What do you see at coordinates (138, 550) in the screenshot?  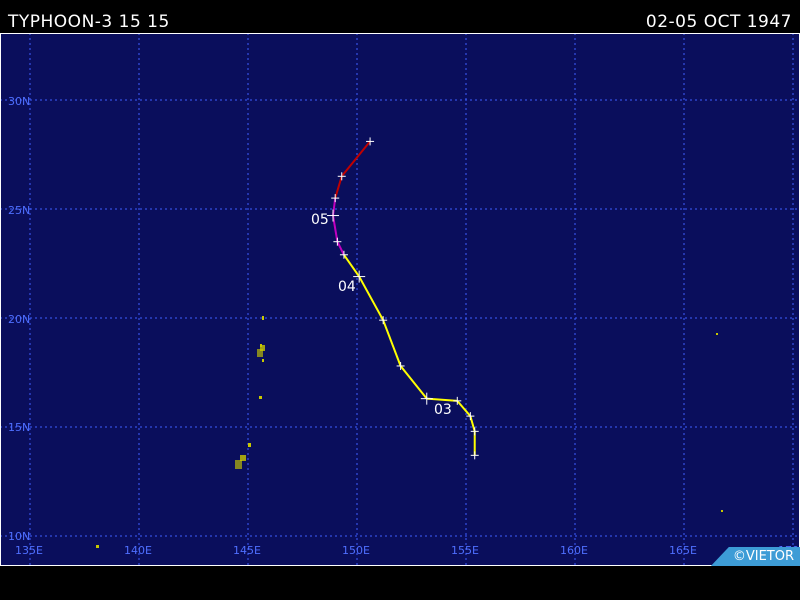 I see `lon-label: 140E` at bounding box center [138, 550].